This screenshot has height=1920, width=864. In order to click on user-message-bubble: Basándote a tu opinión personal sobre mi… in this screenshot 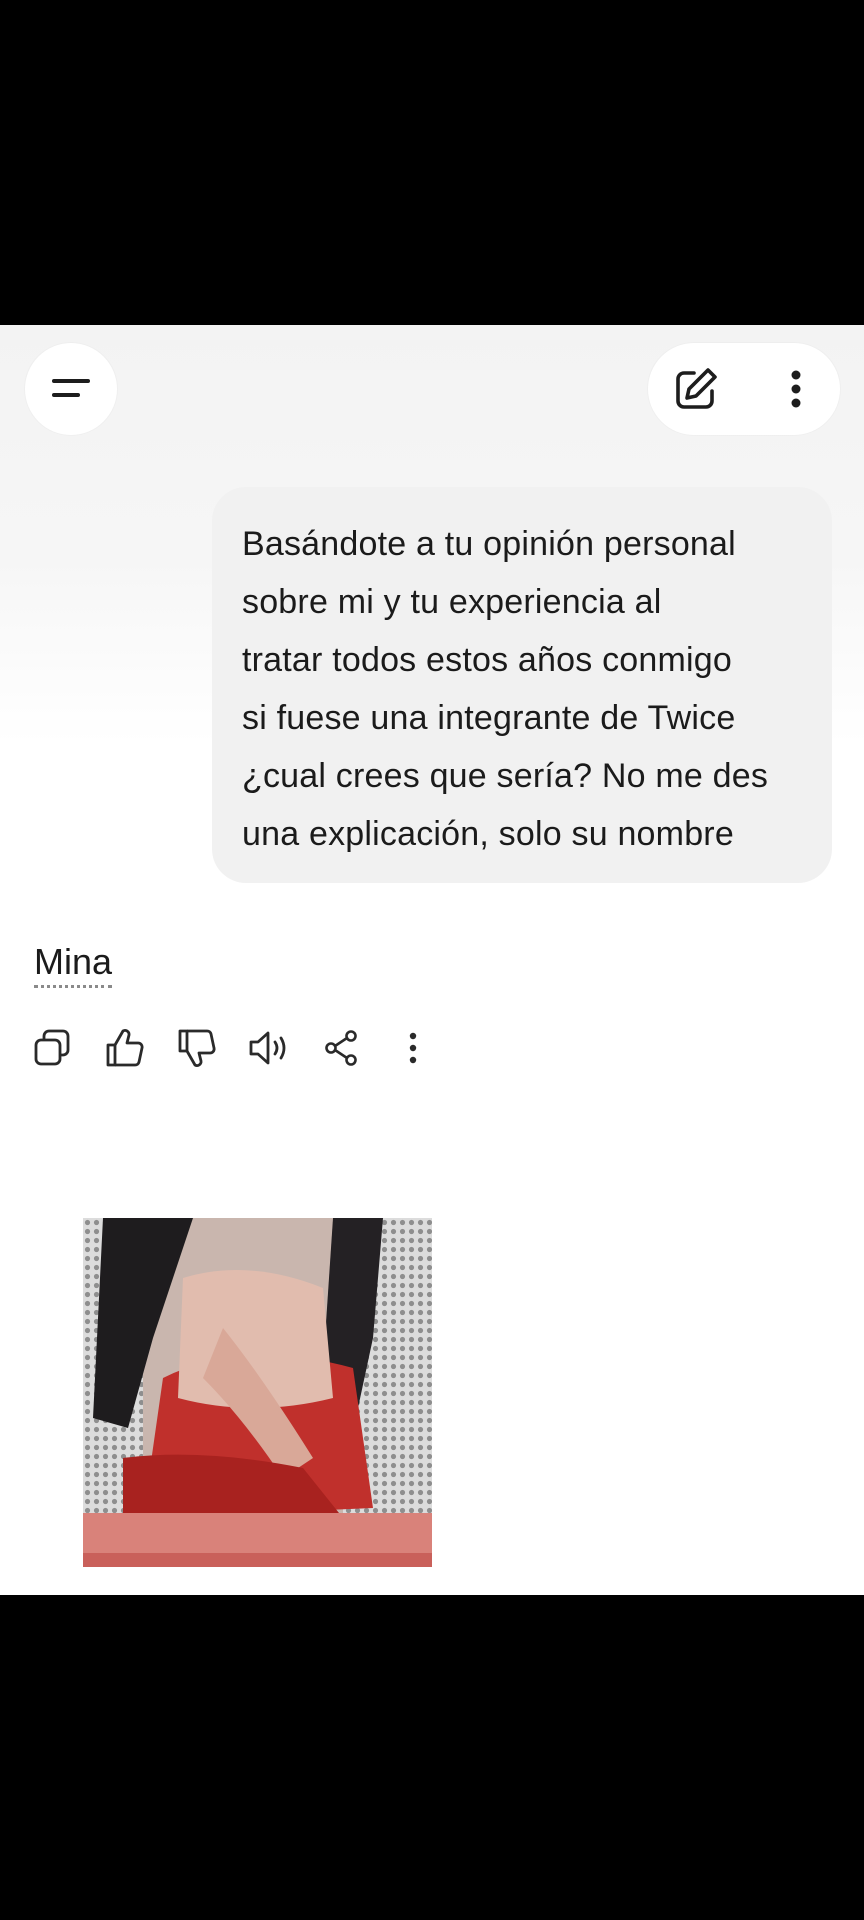, I will do `click(522, 685)`.